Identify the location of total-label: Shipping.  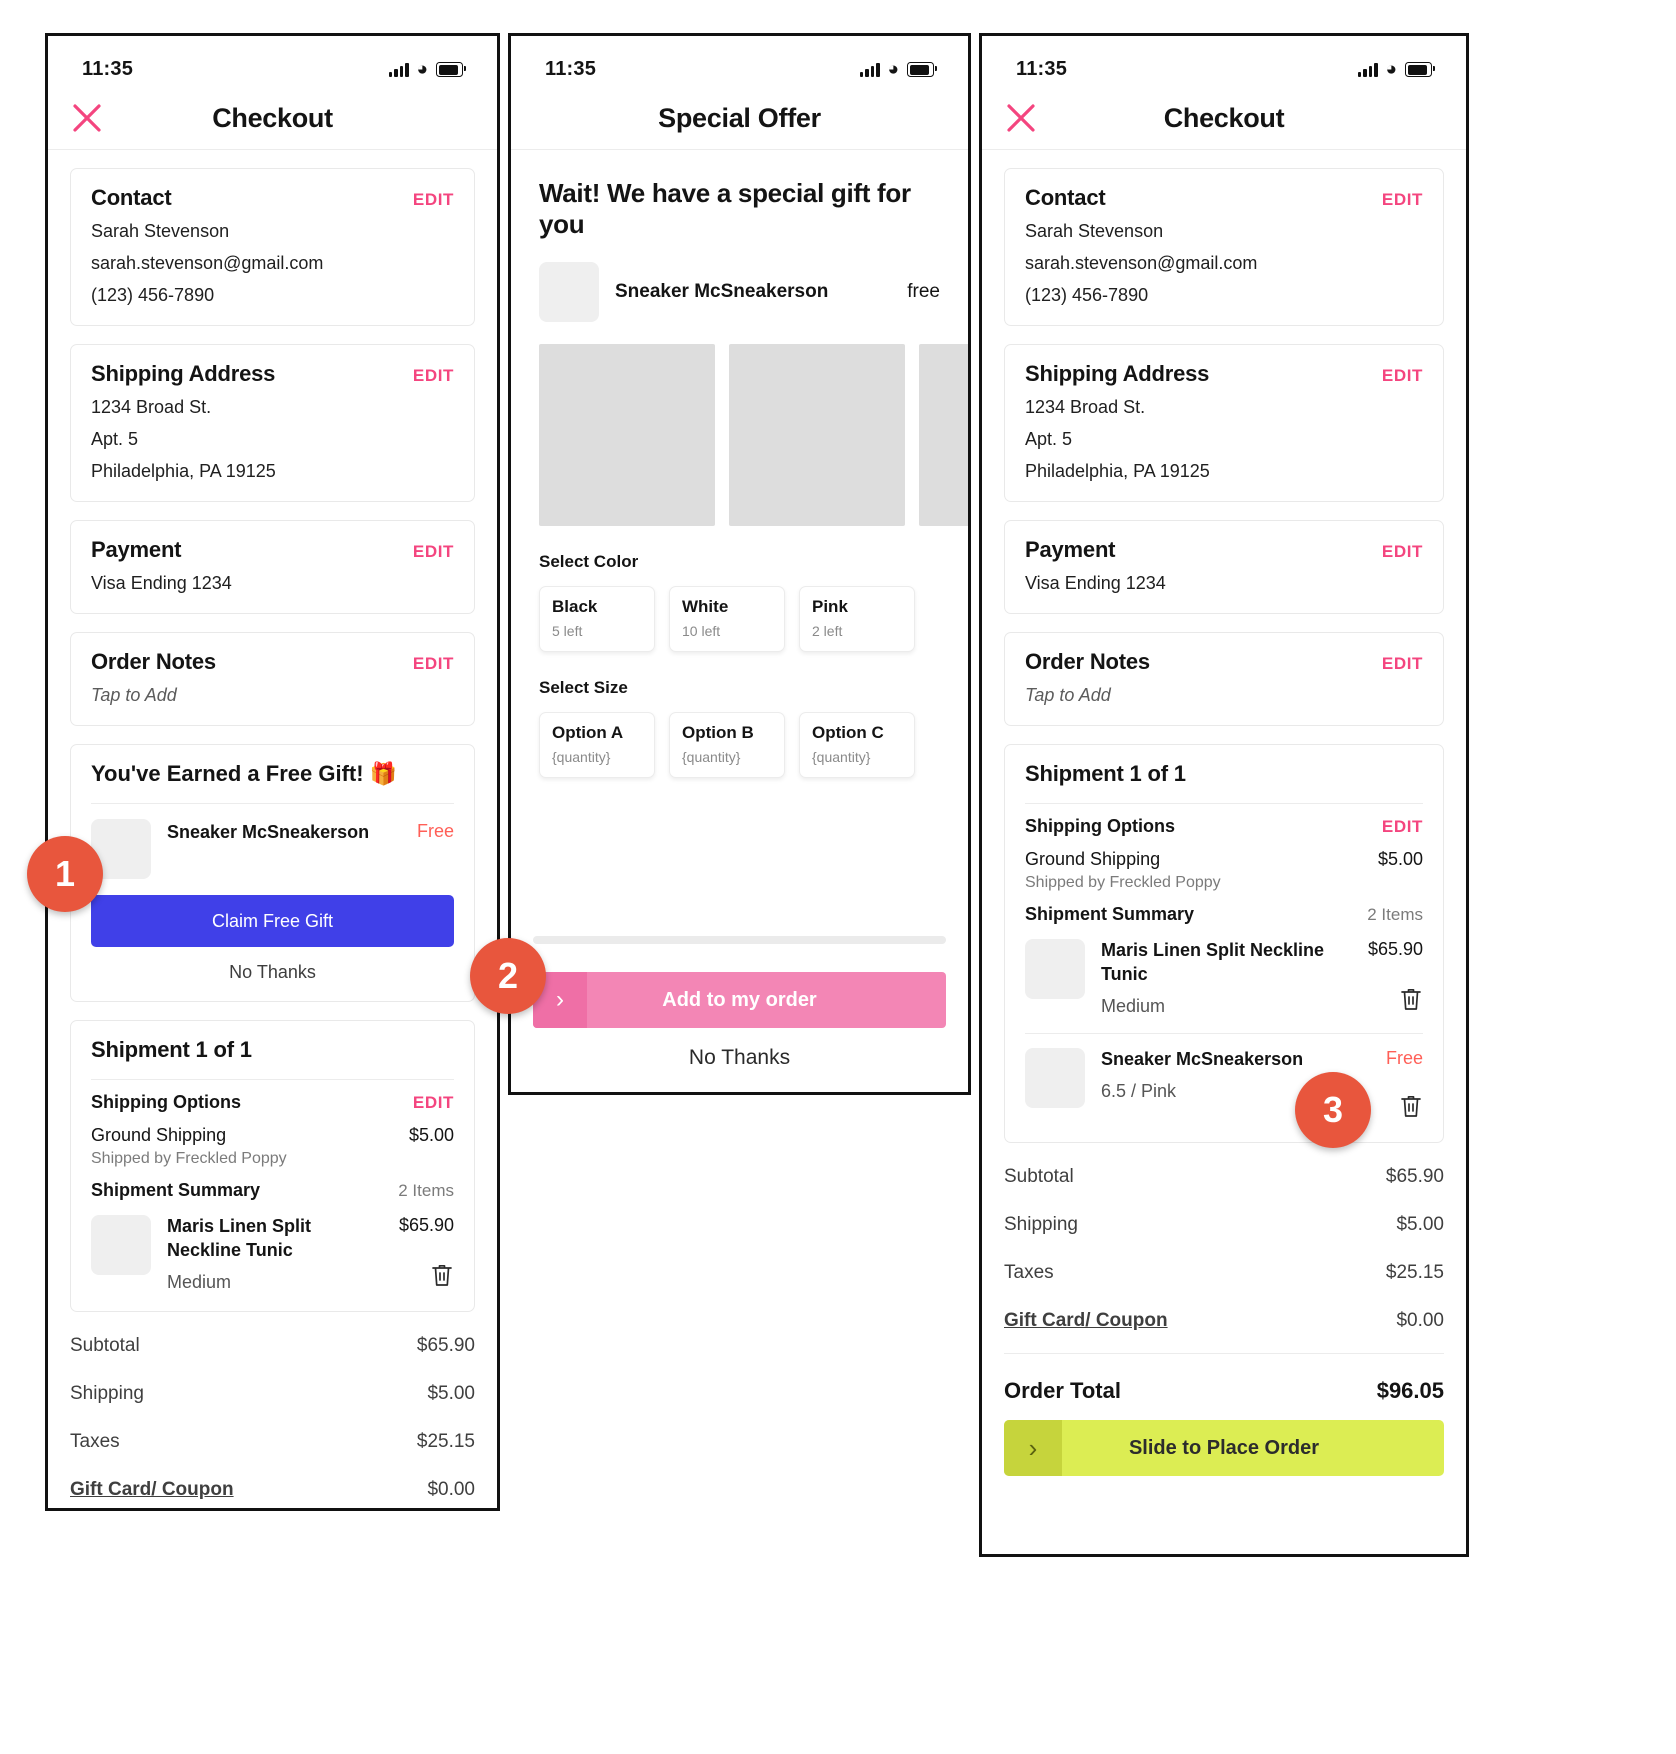
(107, 1394).